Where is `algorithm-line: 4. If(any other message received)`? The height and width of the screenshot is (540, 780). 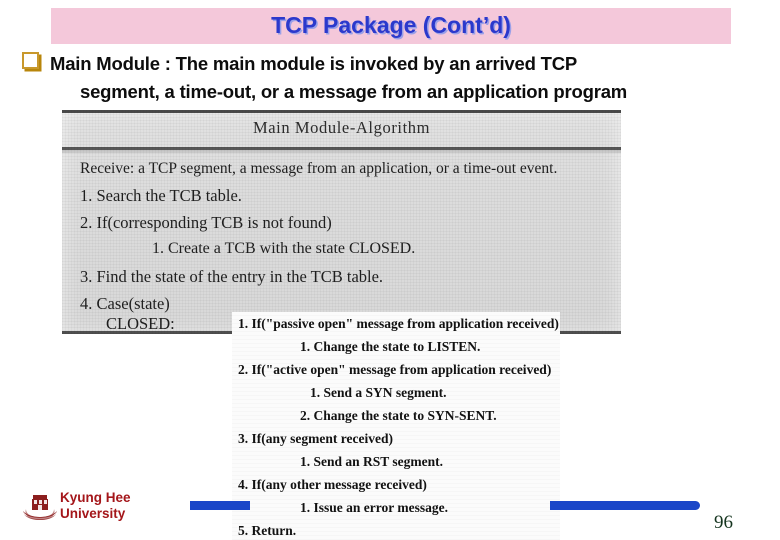
algorithm-line: 4. If(any other message received) is located at coordinates (332, 484).